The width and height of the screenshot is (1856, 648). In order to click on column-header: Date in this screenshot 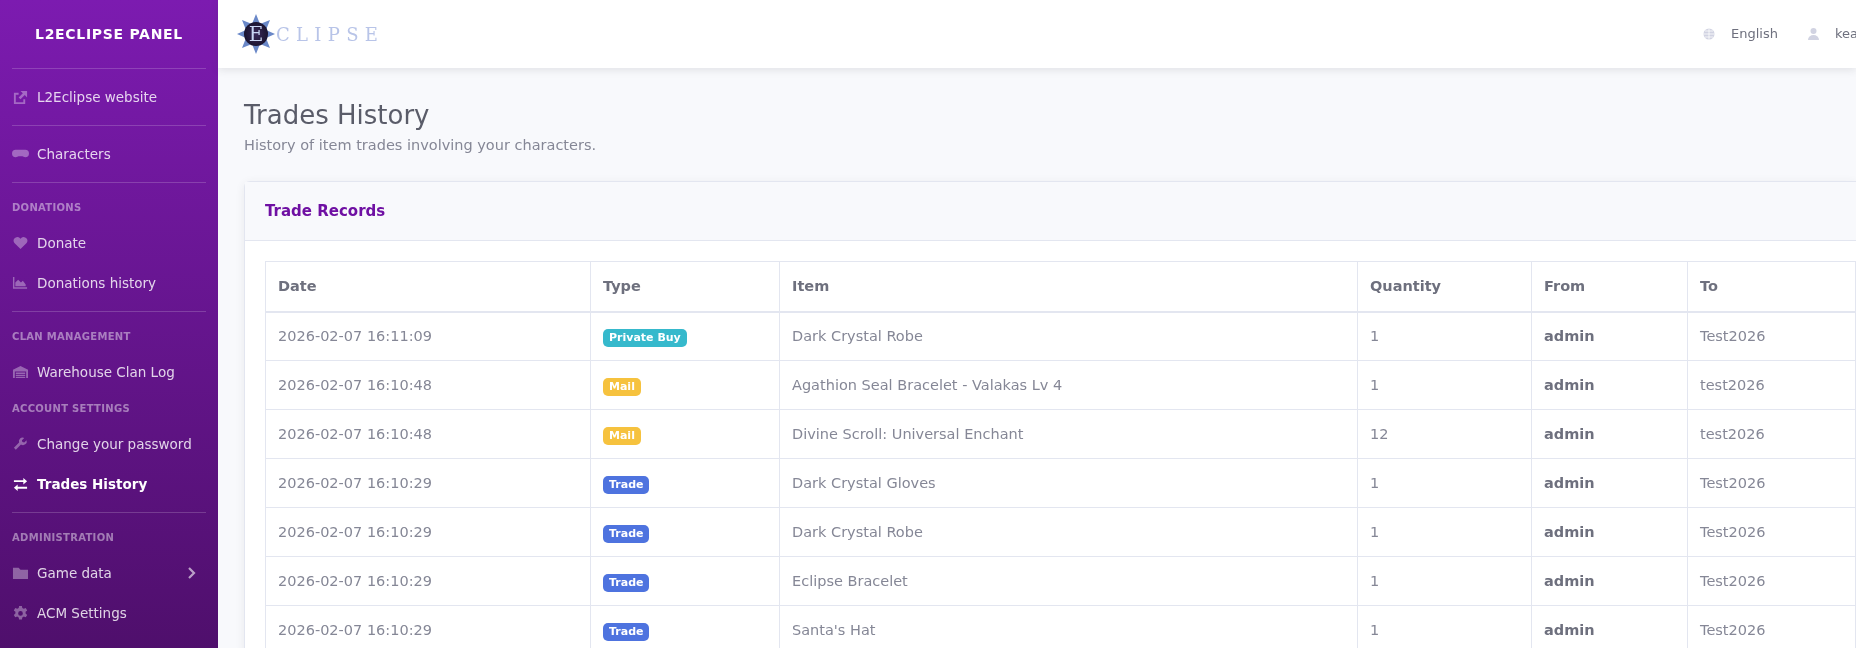, I will do `click(428, 286)`.